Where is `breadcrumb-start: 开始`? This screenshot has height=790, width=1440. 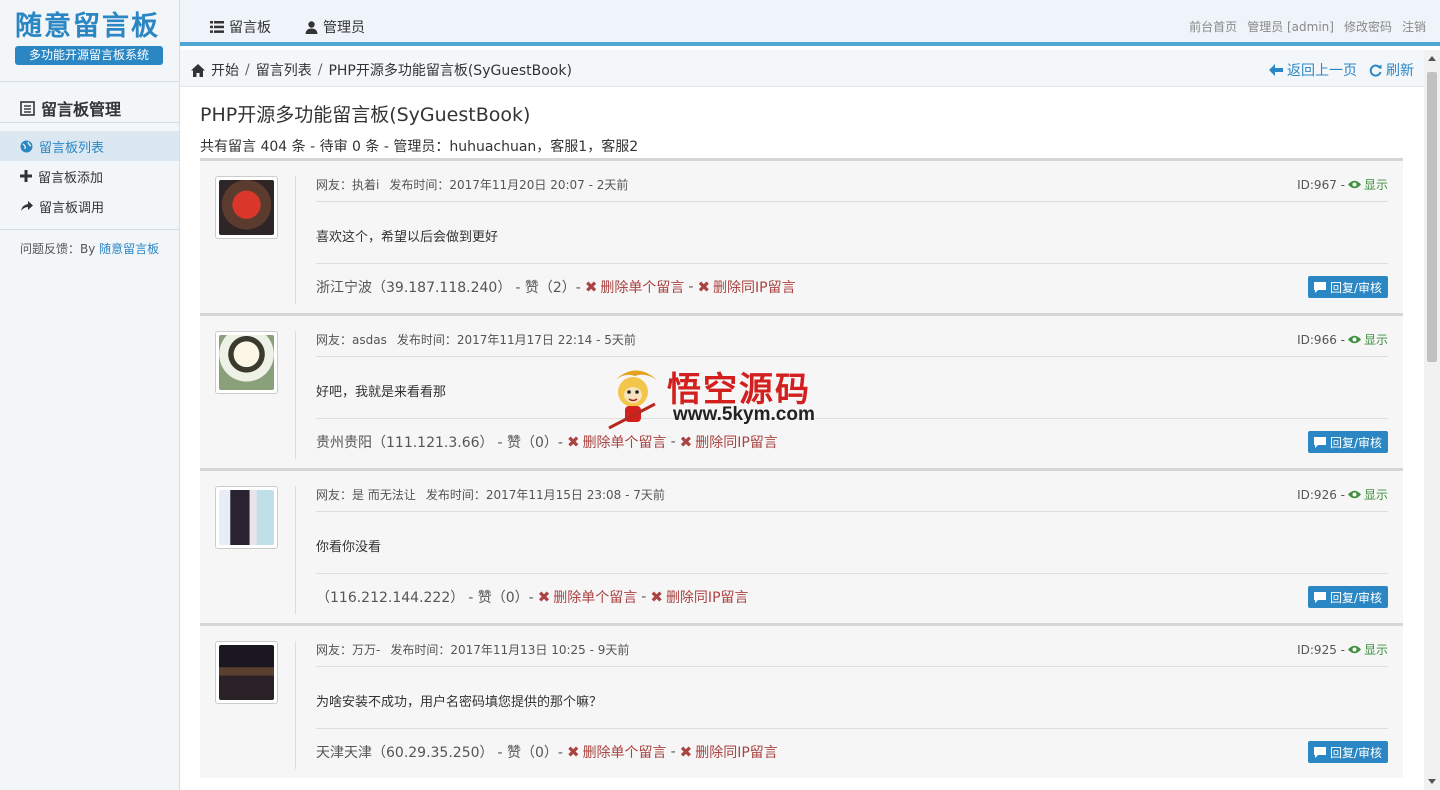 breadcrumb-start: 开始 is located at coordinates (225, 70).